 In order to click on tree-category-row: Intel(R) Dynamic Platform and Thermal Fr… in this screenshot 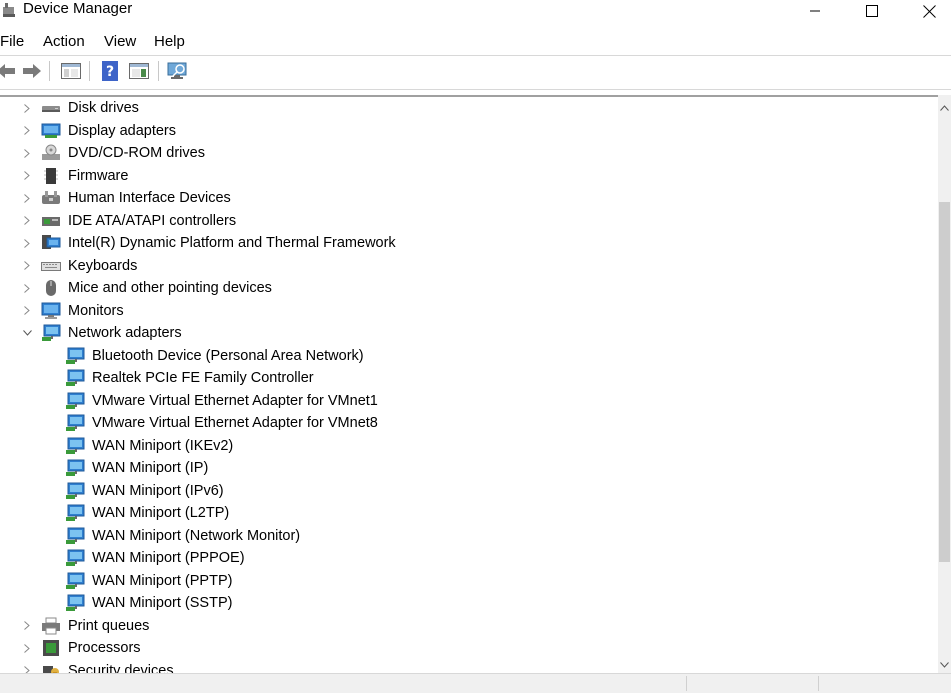, I will do `click(210, 243)`.